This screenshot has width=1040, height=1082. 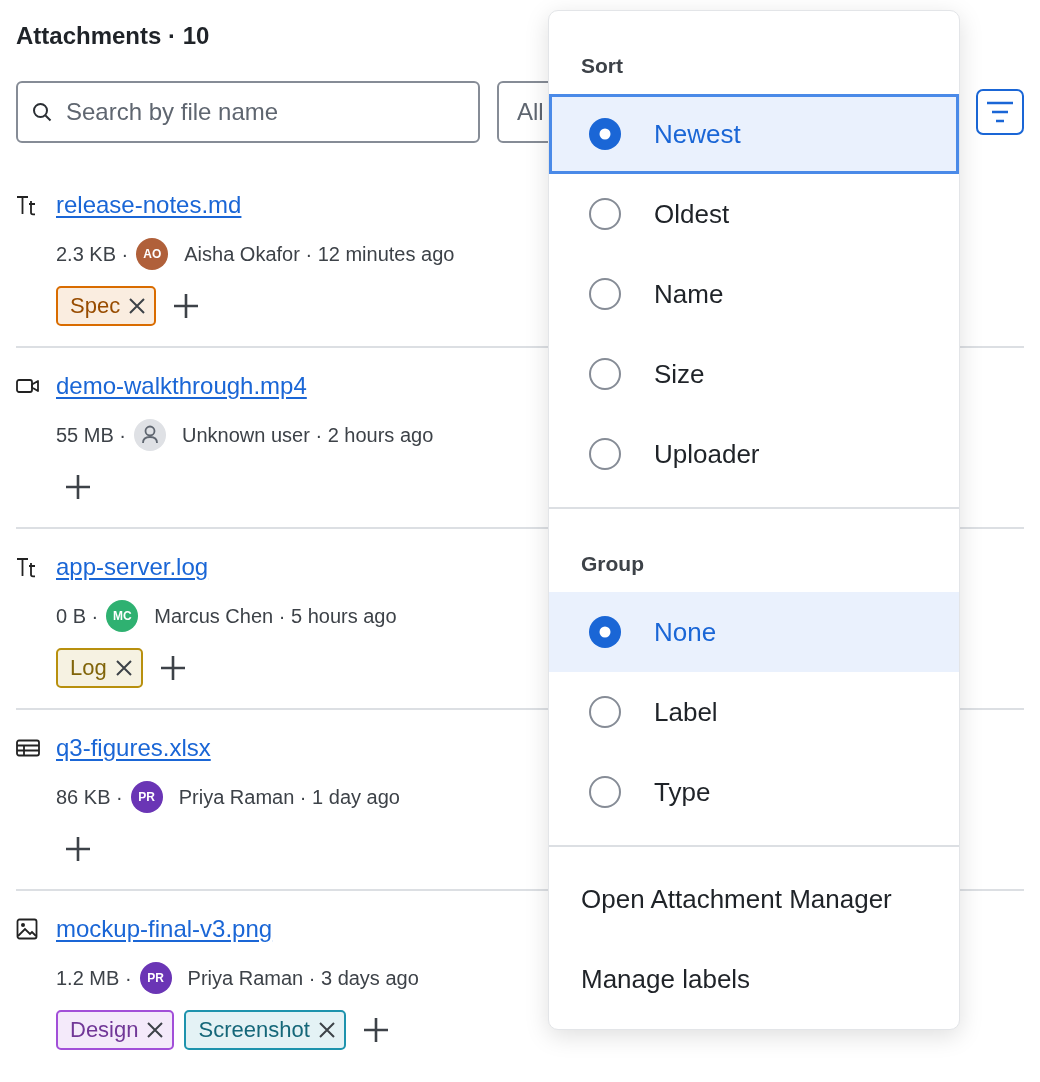 I want to click on file-link: q3-figures.xlsx, so click(x=133, y=748).